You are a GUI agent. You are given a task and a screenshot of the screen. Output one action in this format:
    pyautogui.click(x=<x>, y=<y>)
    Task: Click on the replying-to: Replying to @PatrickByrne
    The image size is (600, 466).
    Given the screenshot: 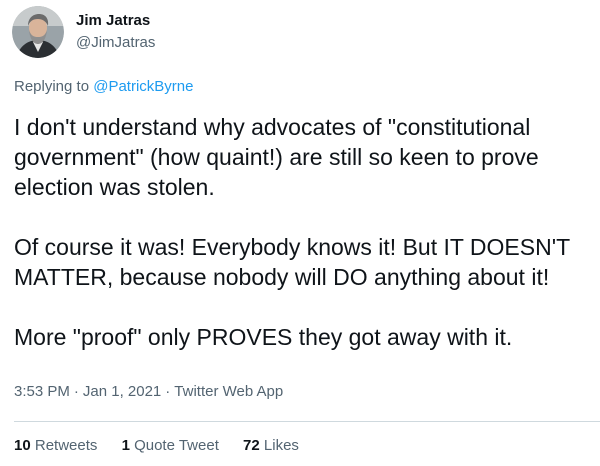 What is the action you would take?
    pyautogui.click(x=103, y=87)
    